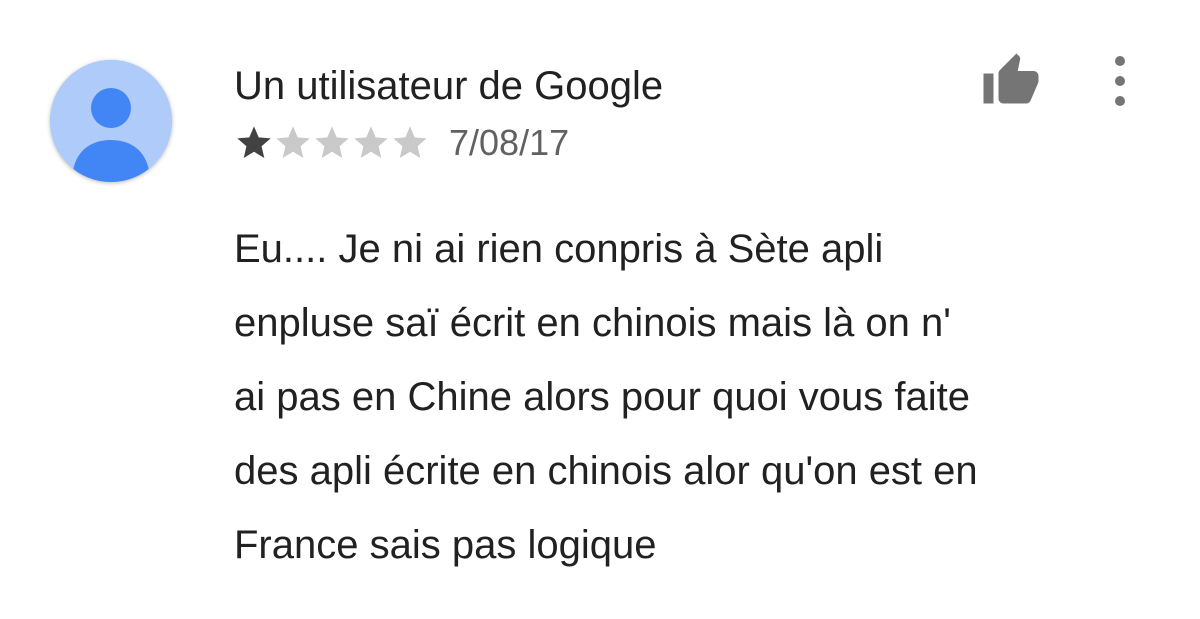 The width and height of the screenshot is (1200, 619). I want to click on star-rating, so click(331, 143).